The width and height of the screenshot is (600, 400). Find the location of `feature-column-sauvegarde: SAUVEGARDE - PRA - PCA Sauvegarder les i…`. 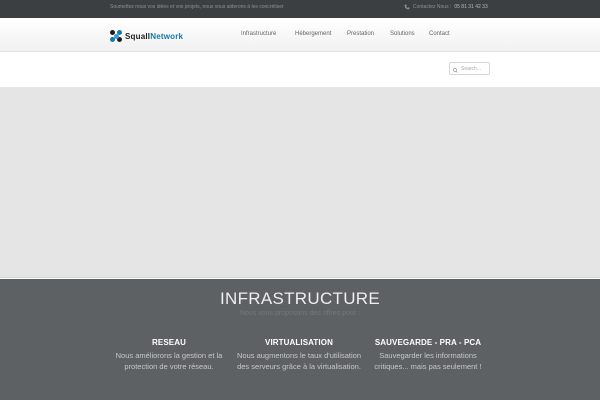

feature-column-sauvegarde: SAUVEGARDE - PRA - PCA Sauvegarder les i… is located at coordinates (428, 355).